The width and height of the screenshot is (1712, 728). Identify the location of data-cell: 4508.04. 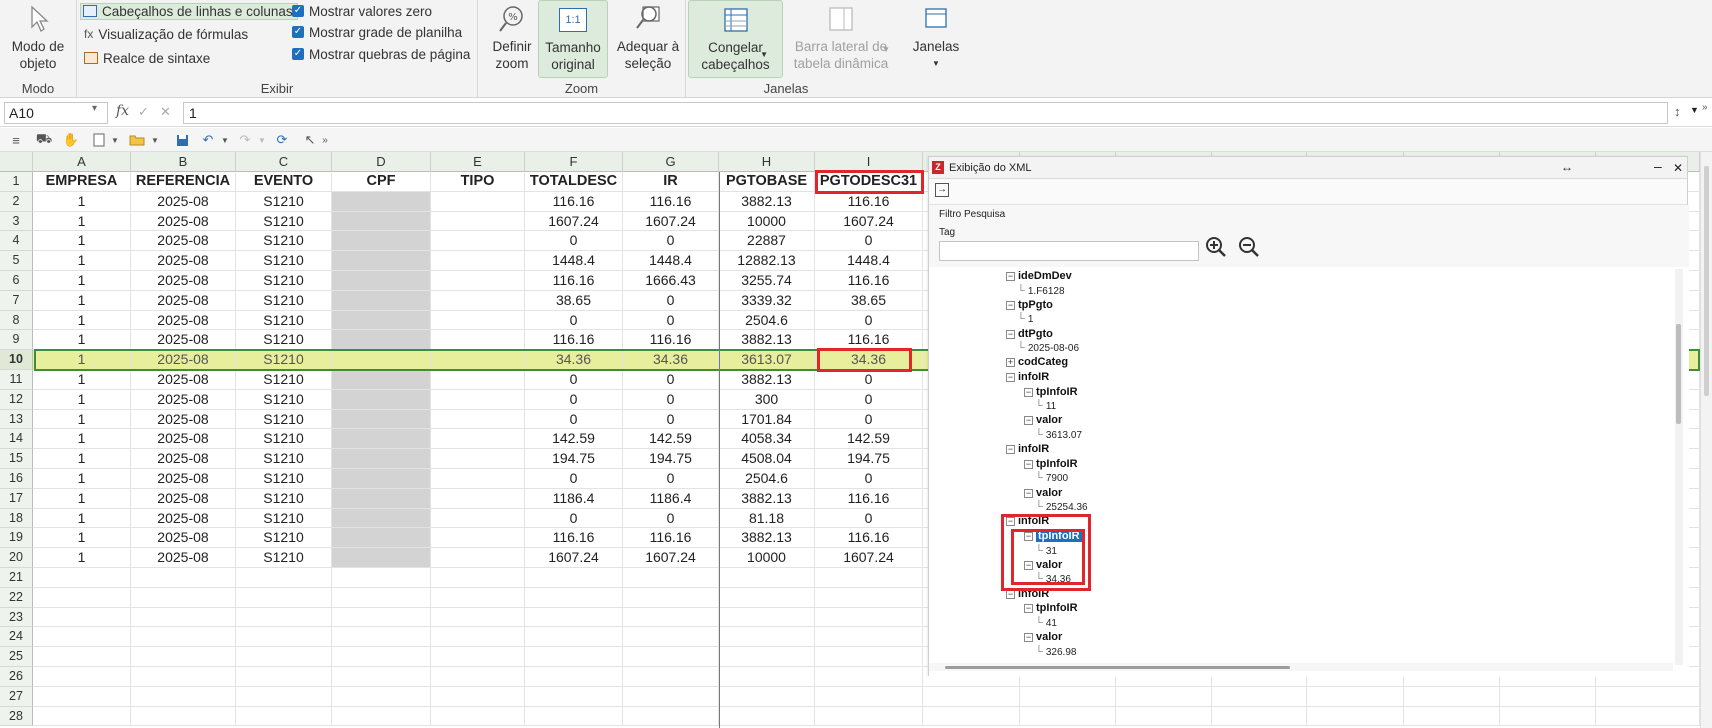
(767, 459).